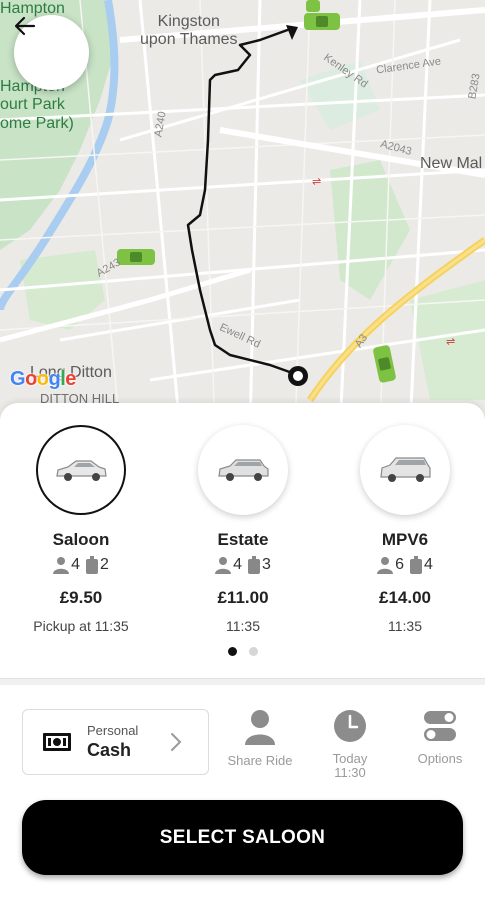 This screenshot has width=485, height=900. Describe the element at coordinates (70, 379) in the screenshot. I see `google-logo-letter: e` at that location.